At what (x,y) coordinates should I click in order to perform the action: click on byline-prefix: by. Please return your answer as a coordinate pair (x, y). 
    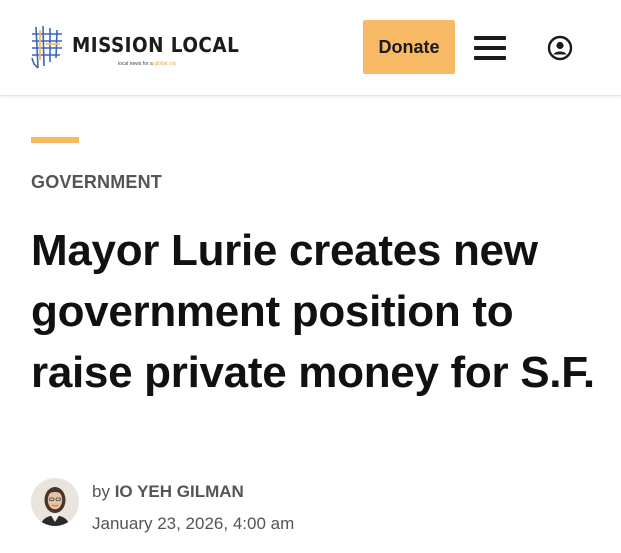
    Looking at the image, I should click on (101, 491).